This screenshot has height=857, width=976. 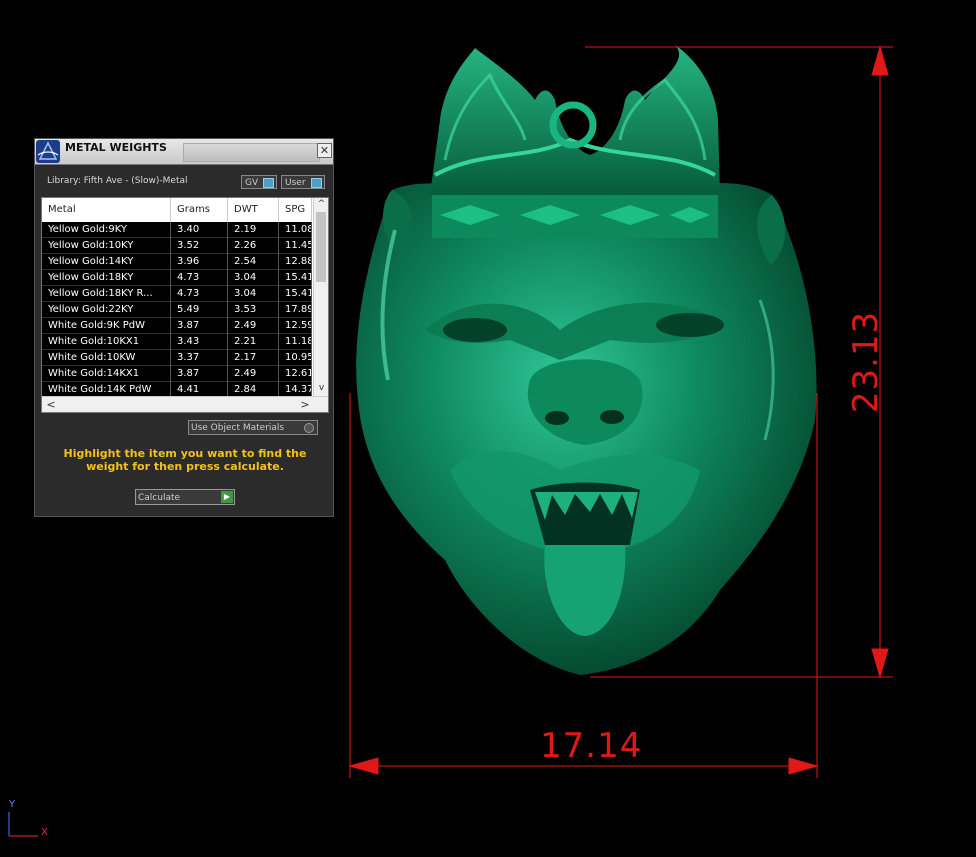 What do you see at coordinates (106, 342) in the screenshot?
I see `metal-cell: White Gold:10KX1` at bounding box center [106, 342].